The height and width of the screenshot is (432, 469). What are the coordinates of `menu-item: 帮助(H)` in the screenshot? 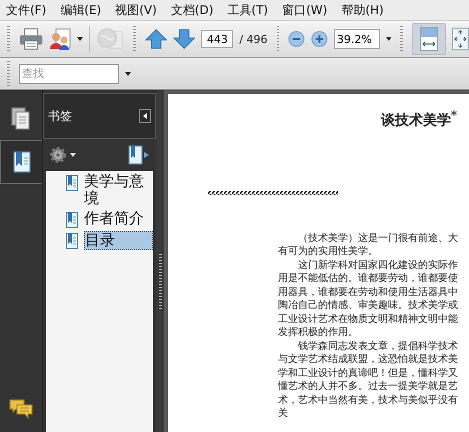 It's located at (362, 10).